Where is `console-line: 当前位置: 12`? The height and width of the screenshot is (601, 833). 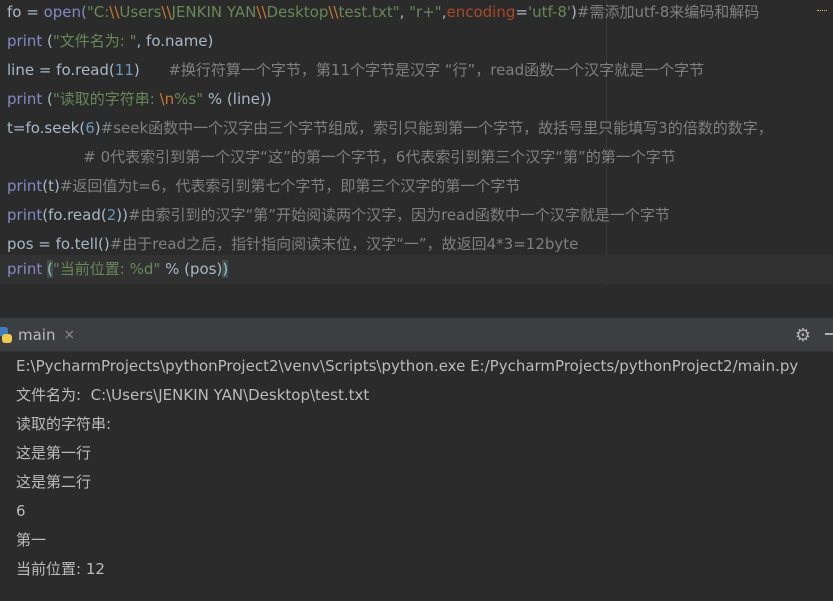 console-line: 当前位置: 12 is located at coordinates (60, 569).